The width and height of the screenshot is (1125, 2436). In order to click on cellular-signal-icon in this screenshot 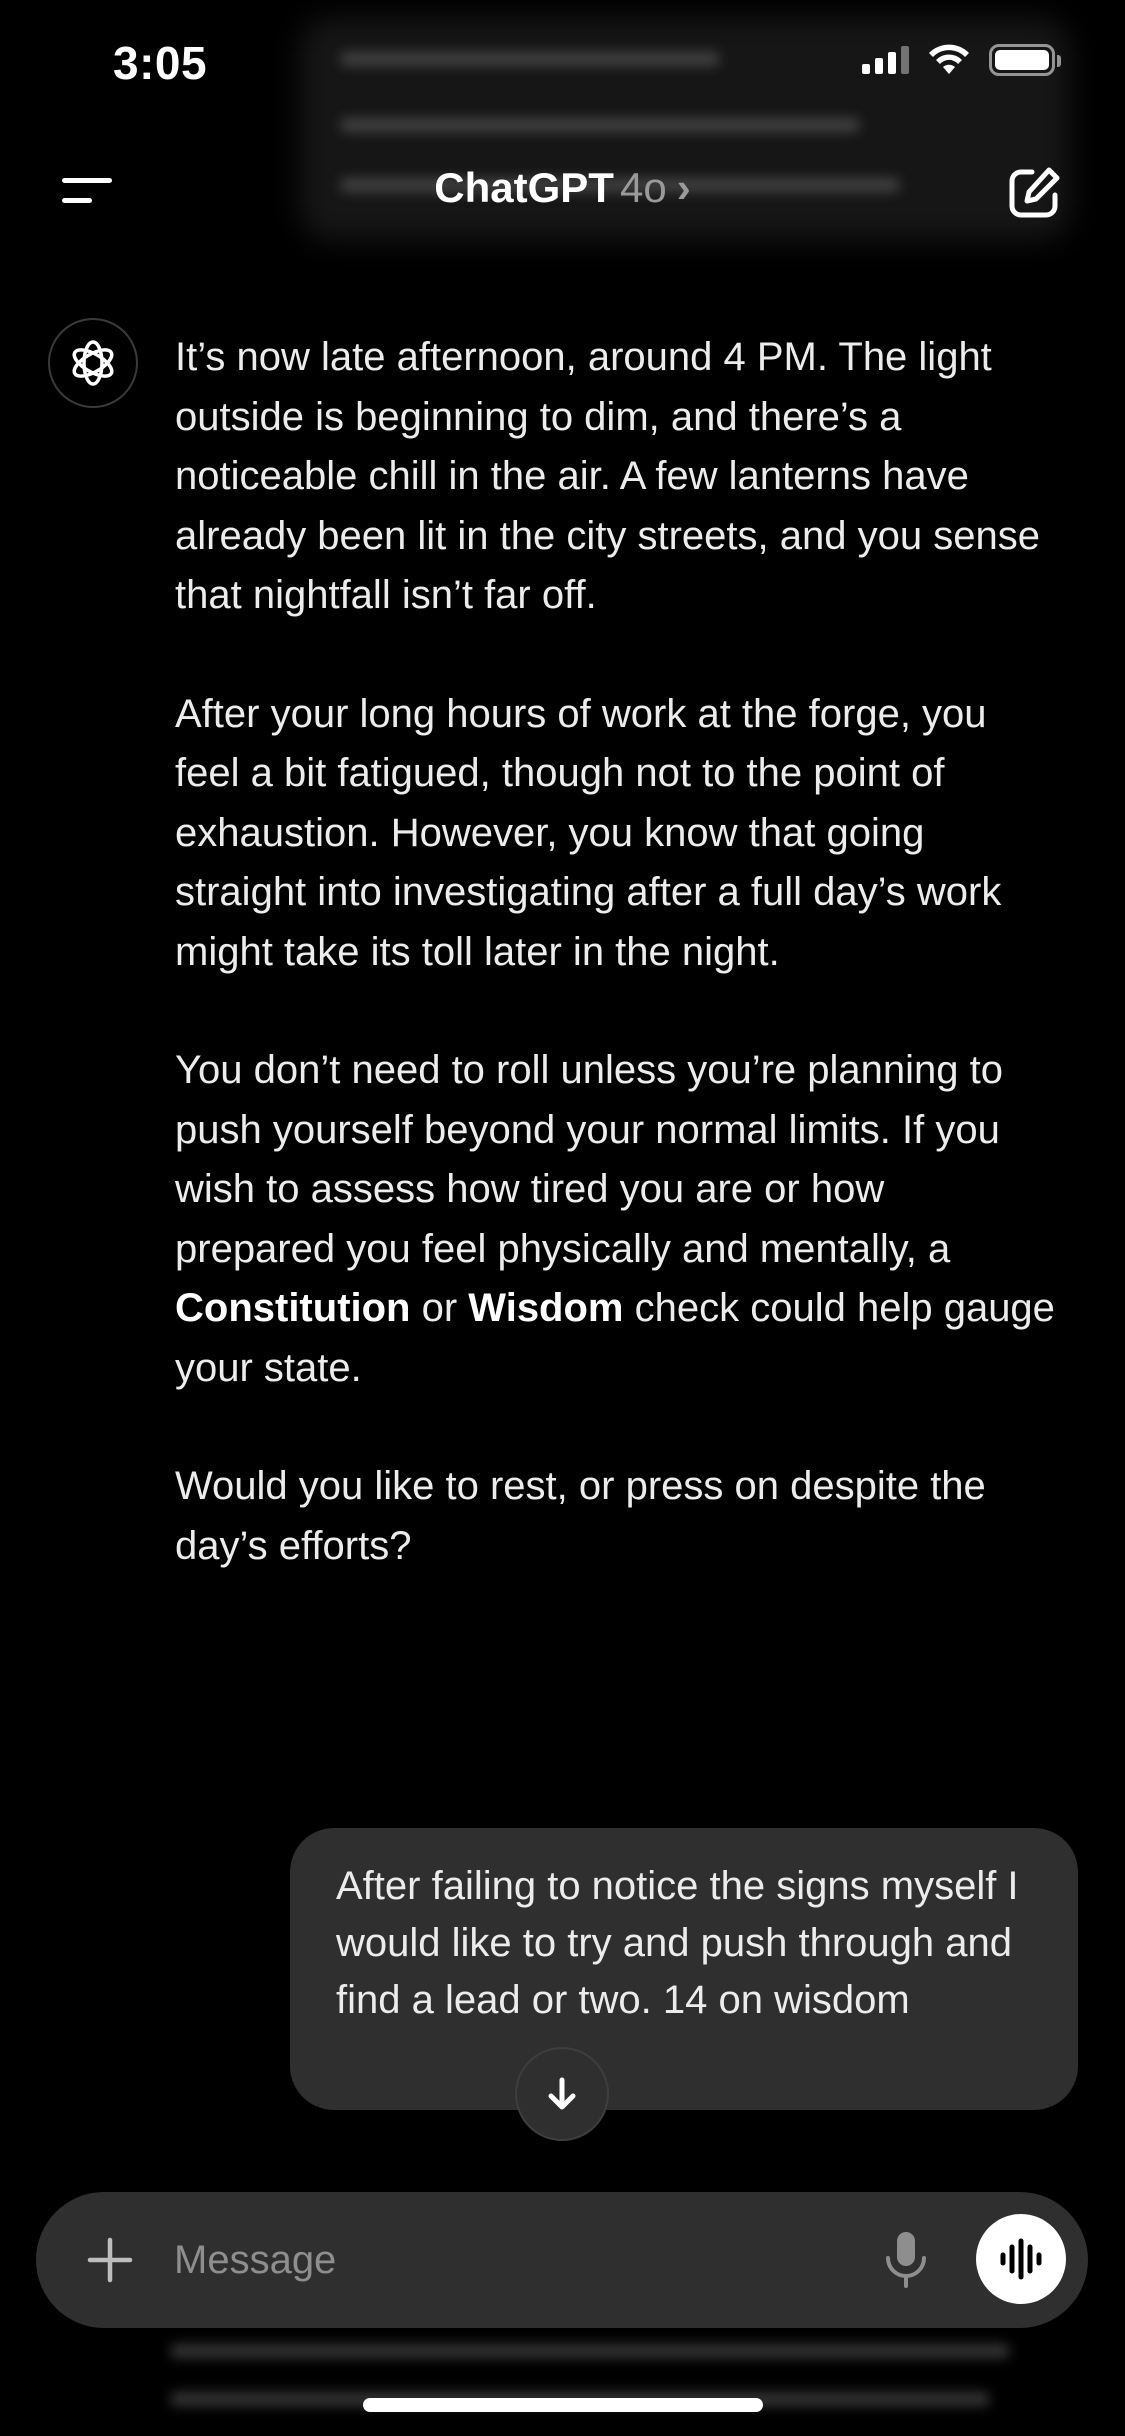, I will do `click(885, 60)`.